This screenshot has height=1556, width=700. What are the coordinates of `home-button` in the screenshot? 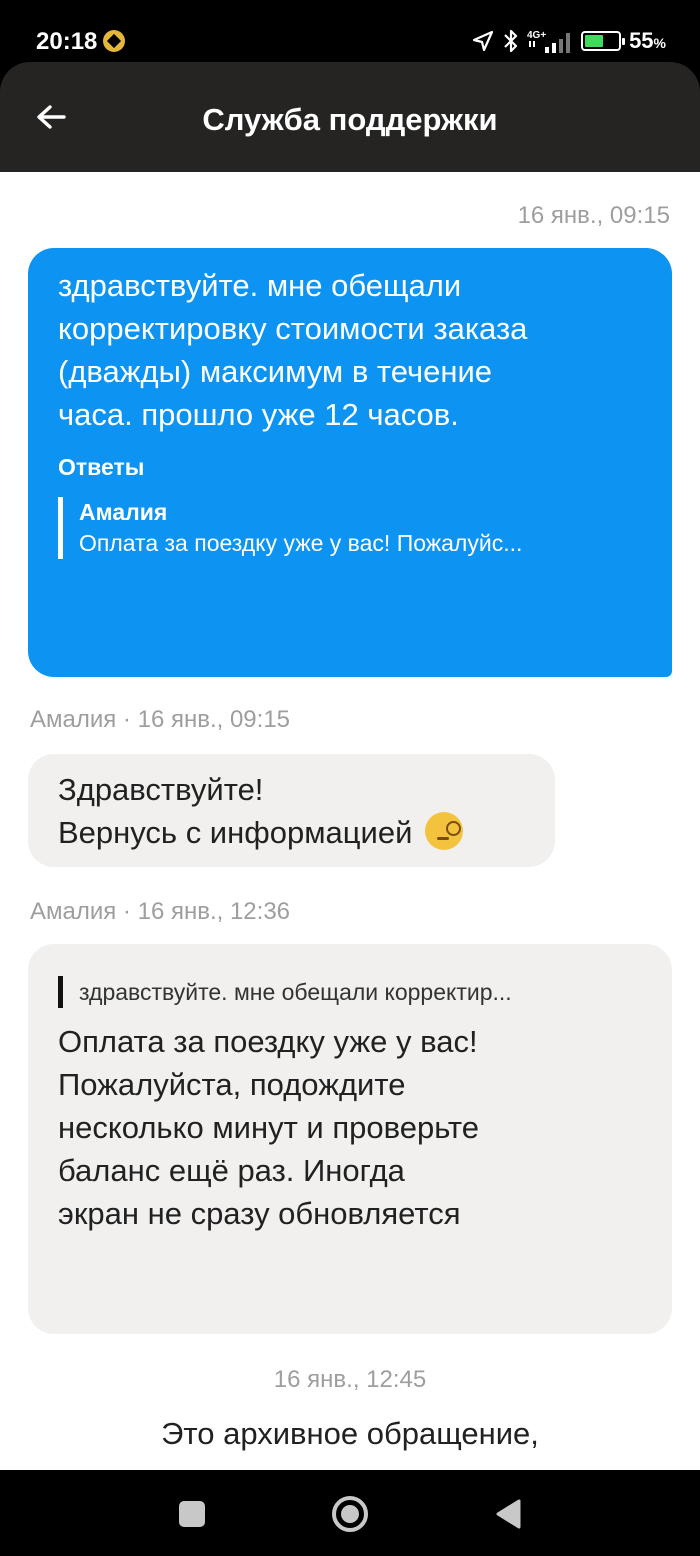 It's located at (350, 1514).